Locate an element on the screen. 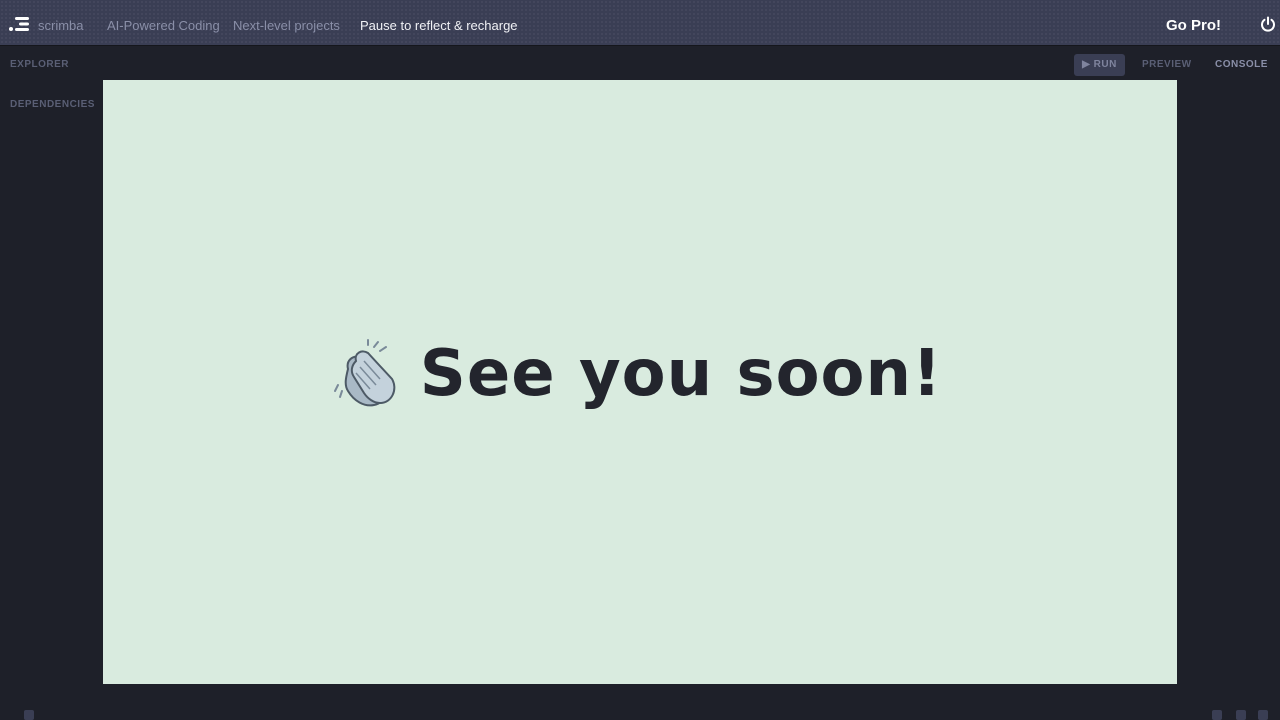  breadcrumb-lesson: Pause to reflect & recharge is located at coordinates (439, 25).